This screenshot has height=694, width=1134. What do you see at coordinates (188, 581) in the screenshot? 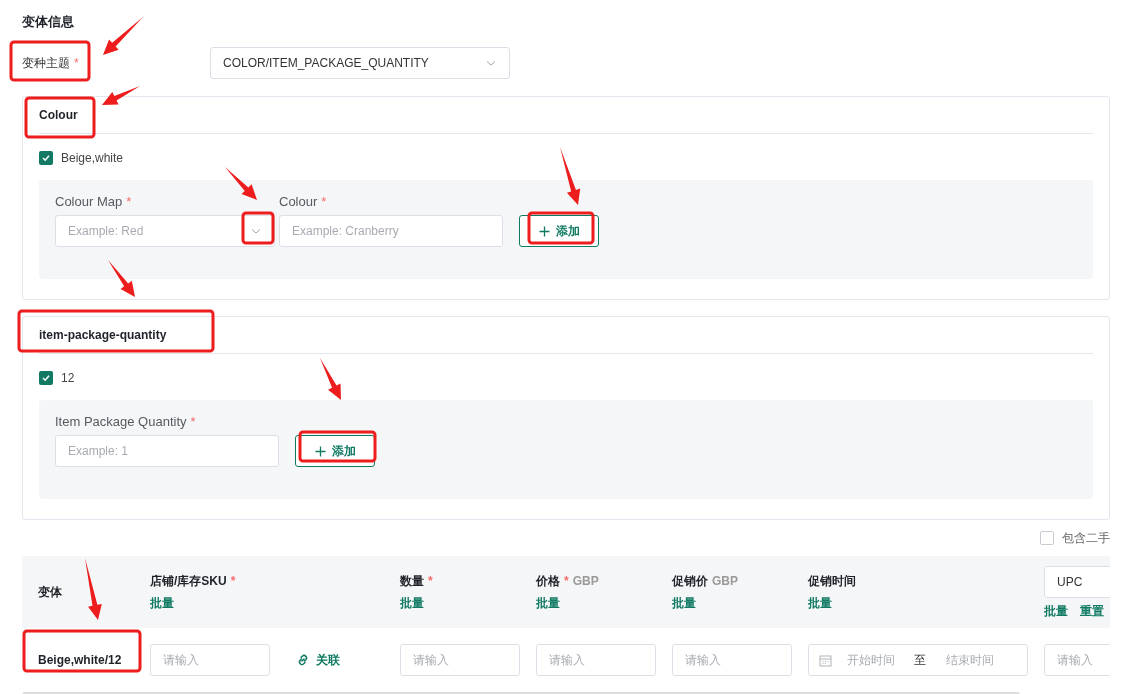
I see `column-header: 店铺/库存SKU` at bounding box center [188, 581].